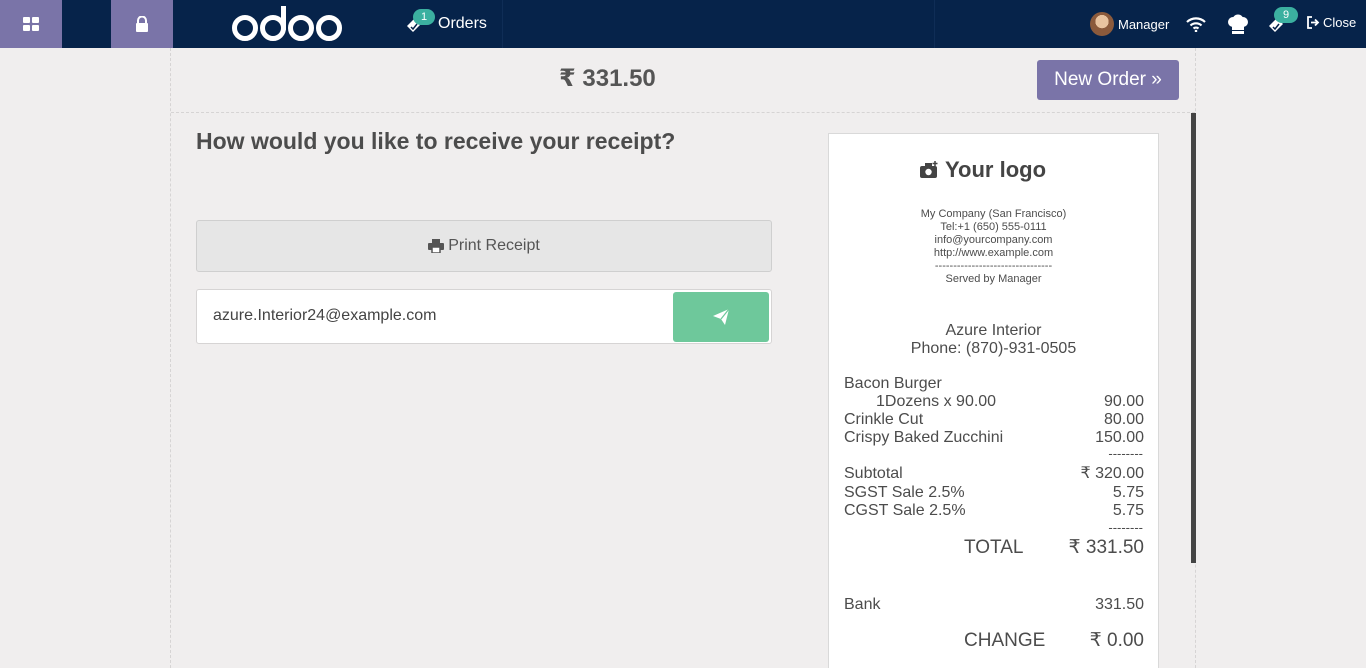 The image size is (1366, 668). I want to click on total-label: TOTAL, so click(994, 547).